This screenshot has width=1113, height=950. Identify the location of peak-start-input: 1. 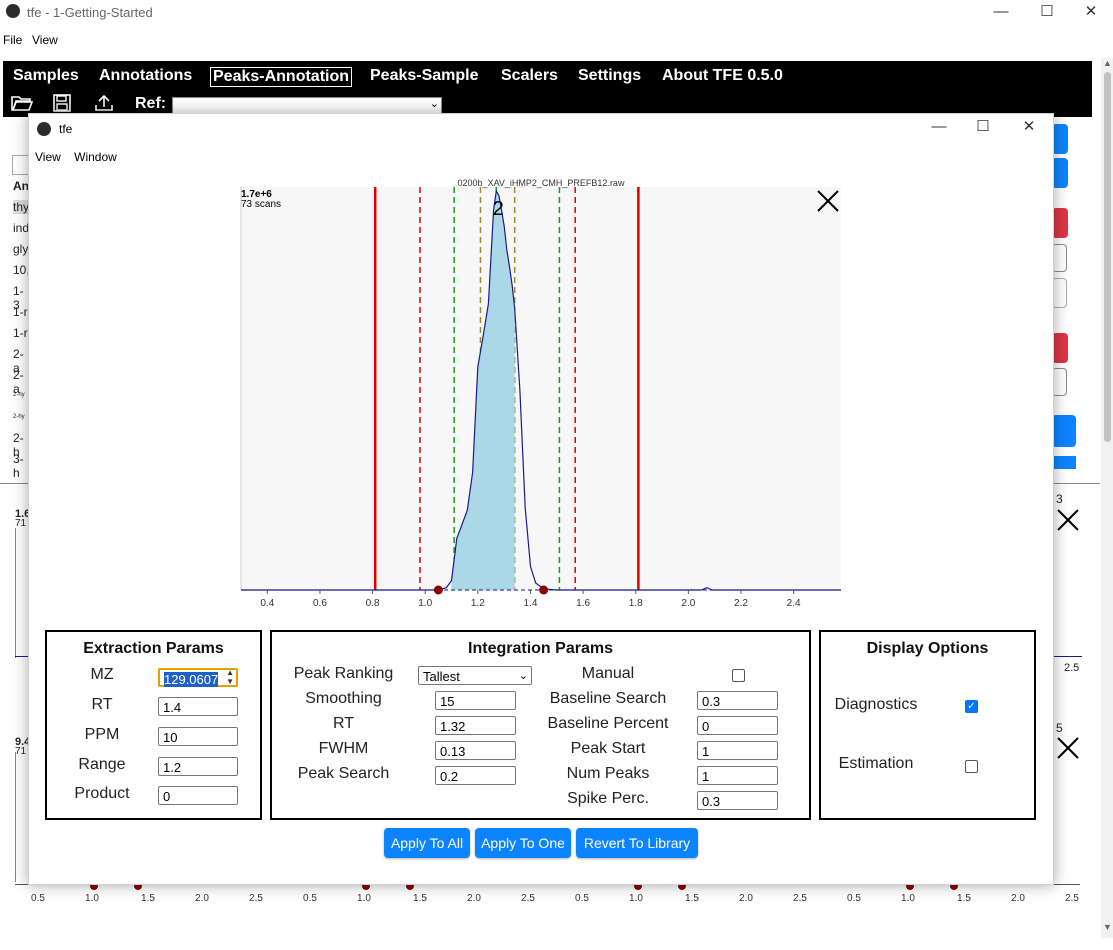
(737, 750).